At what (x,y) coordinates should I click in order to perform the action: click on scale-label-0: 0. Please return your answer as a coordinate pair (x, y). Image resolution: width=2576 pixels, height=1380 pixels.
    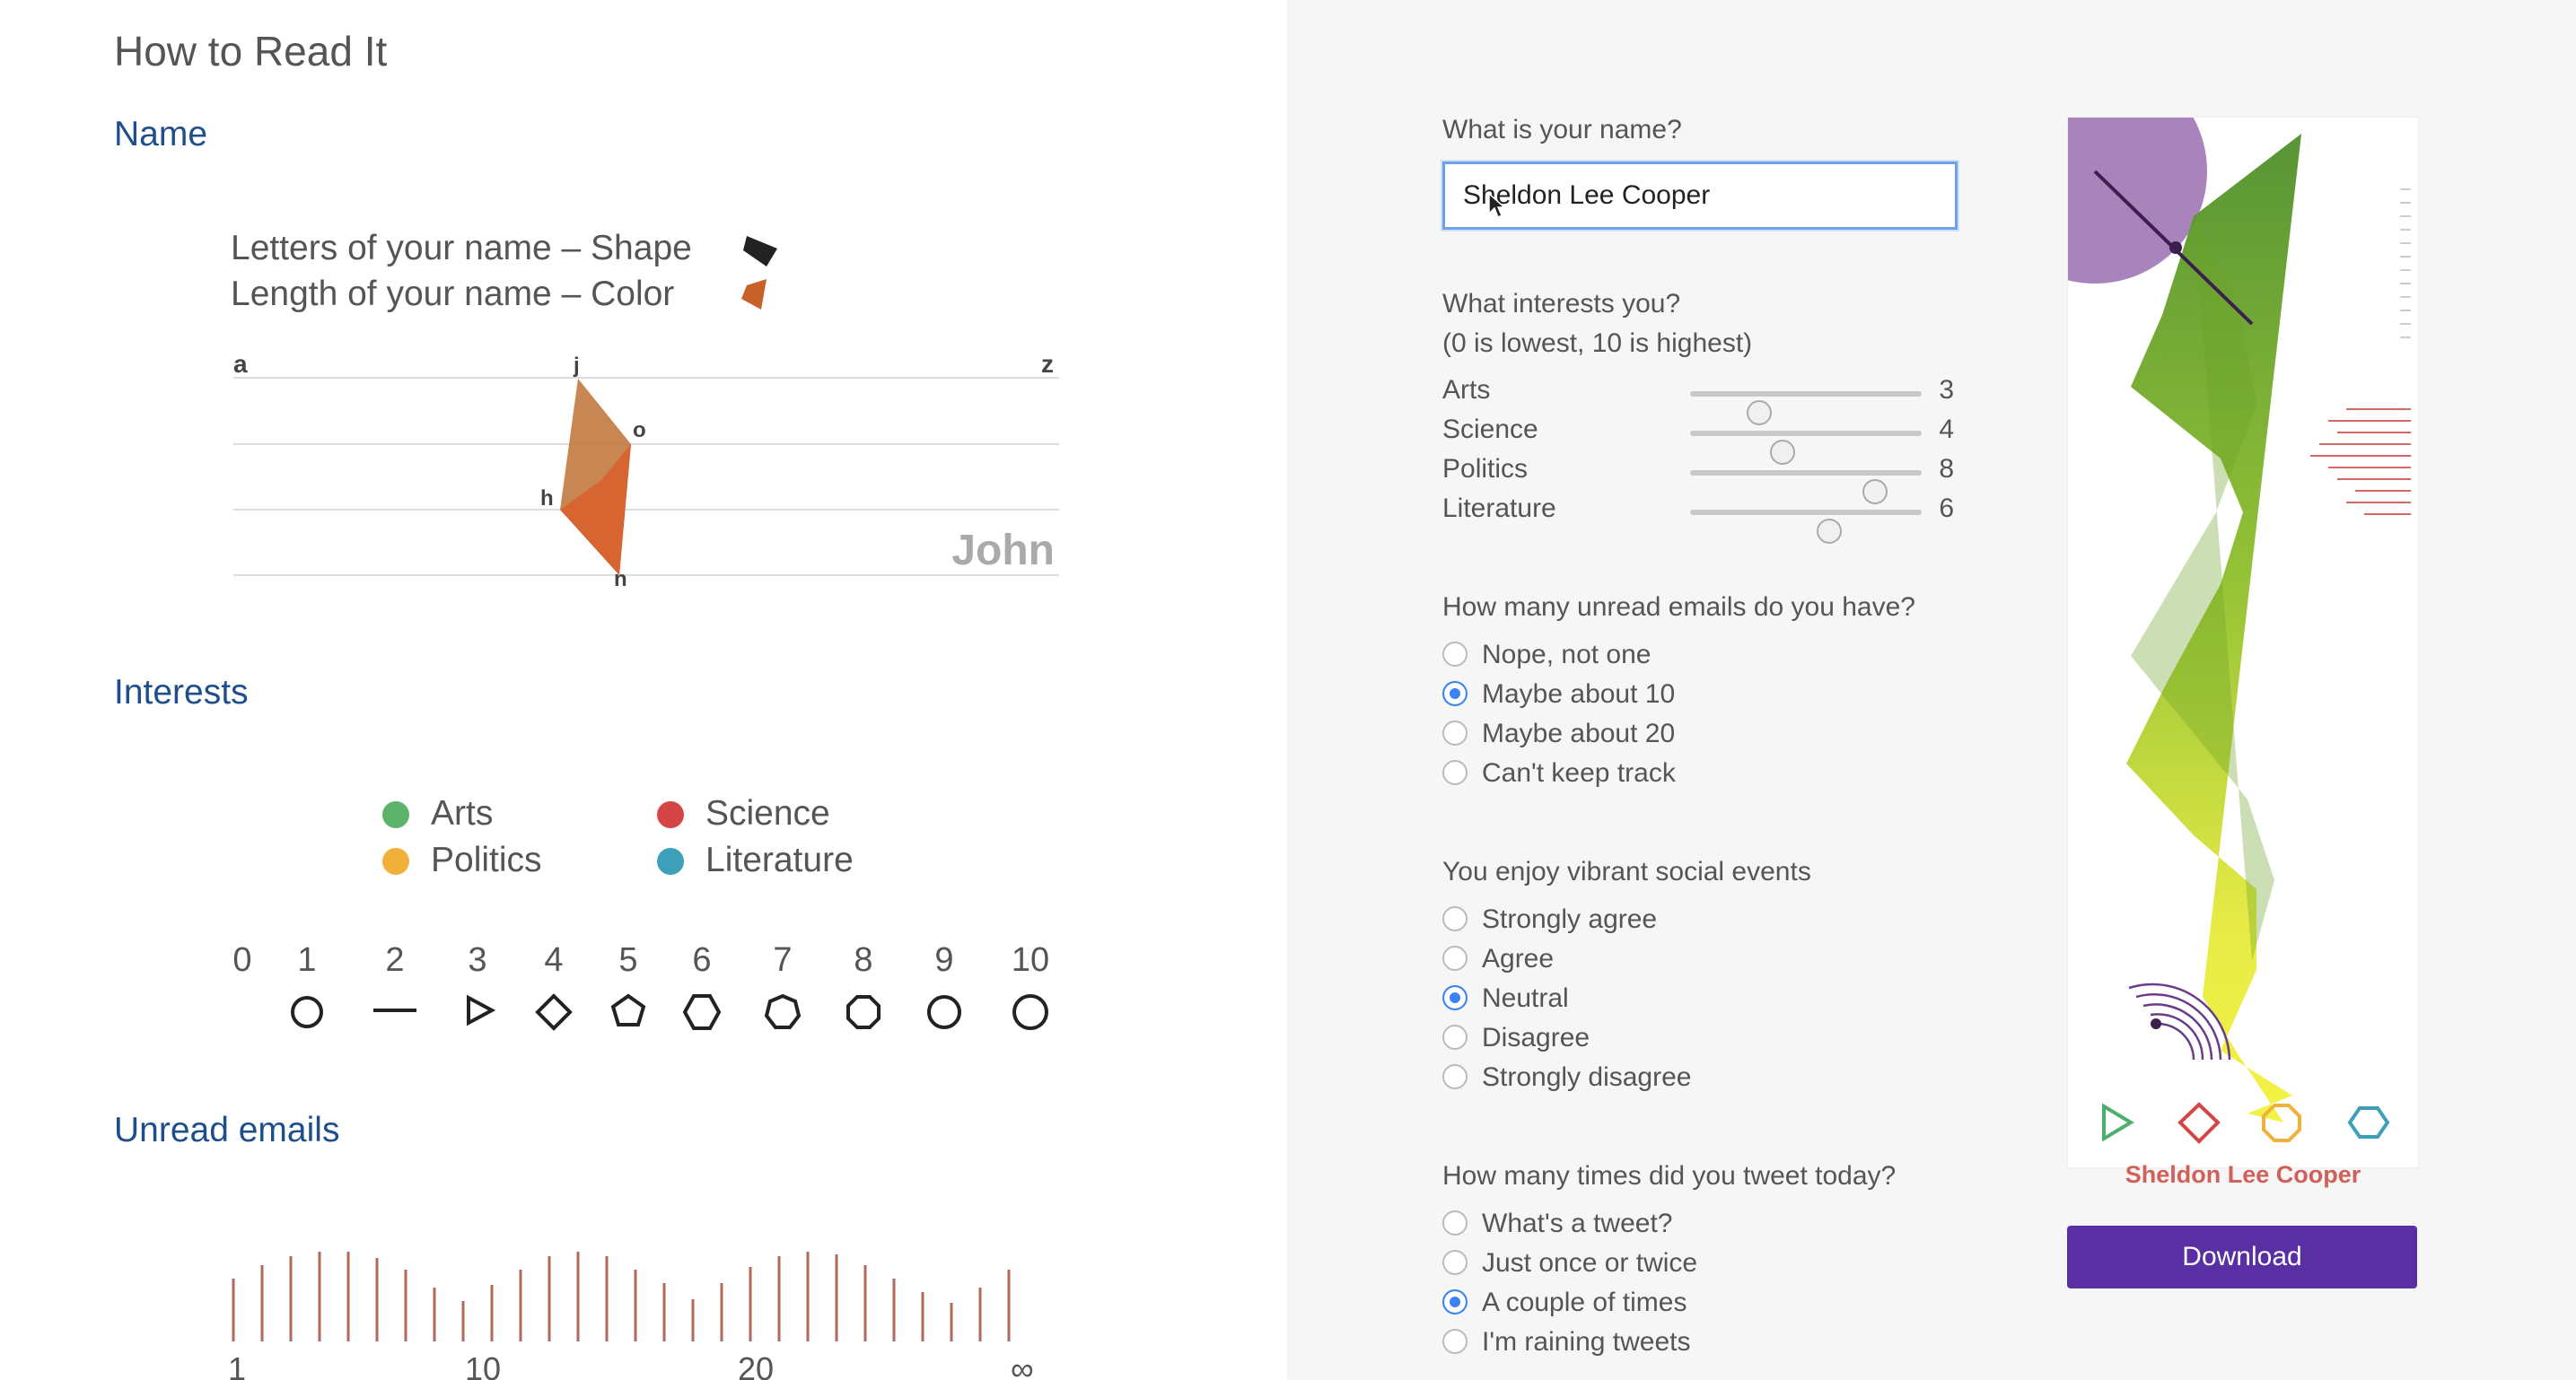
    Looking at the image, I should click on (241, 960).